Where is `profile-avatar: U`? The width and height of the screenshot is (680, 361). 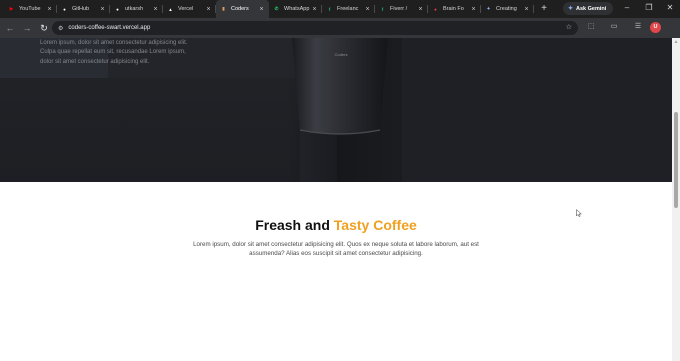 profile-avatar: U is located at coordinates (655, 27).